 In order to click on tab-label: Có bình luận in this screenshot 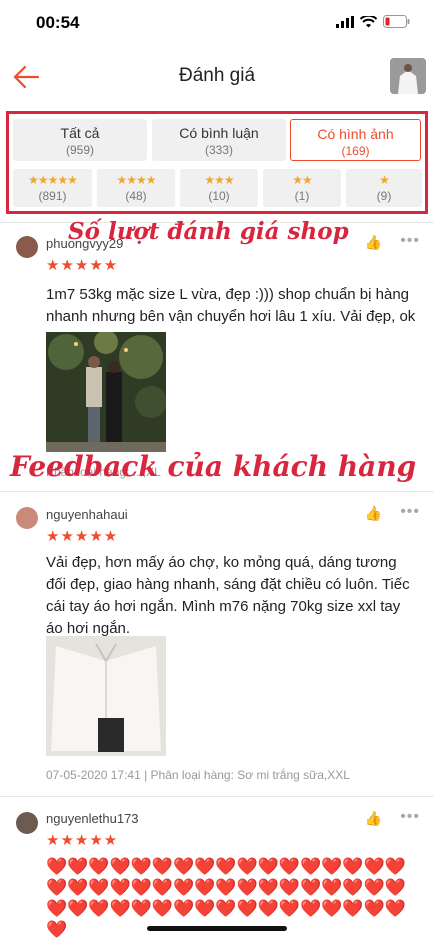, I will do `click(219, 133)`.